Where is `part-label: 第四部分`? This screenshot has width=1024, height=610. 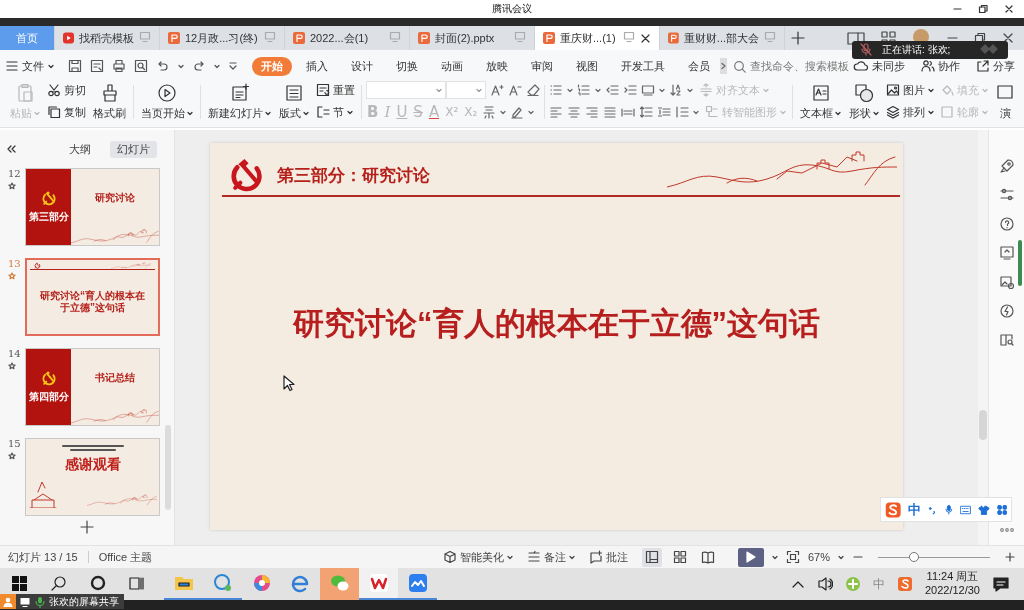 part-label: 第四部分 is located at coordinates (48, 397).